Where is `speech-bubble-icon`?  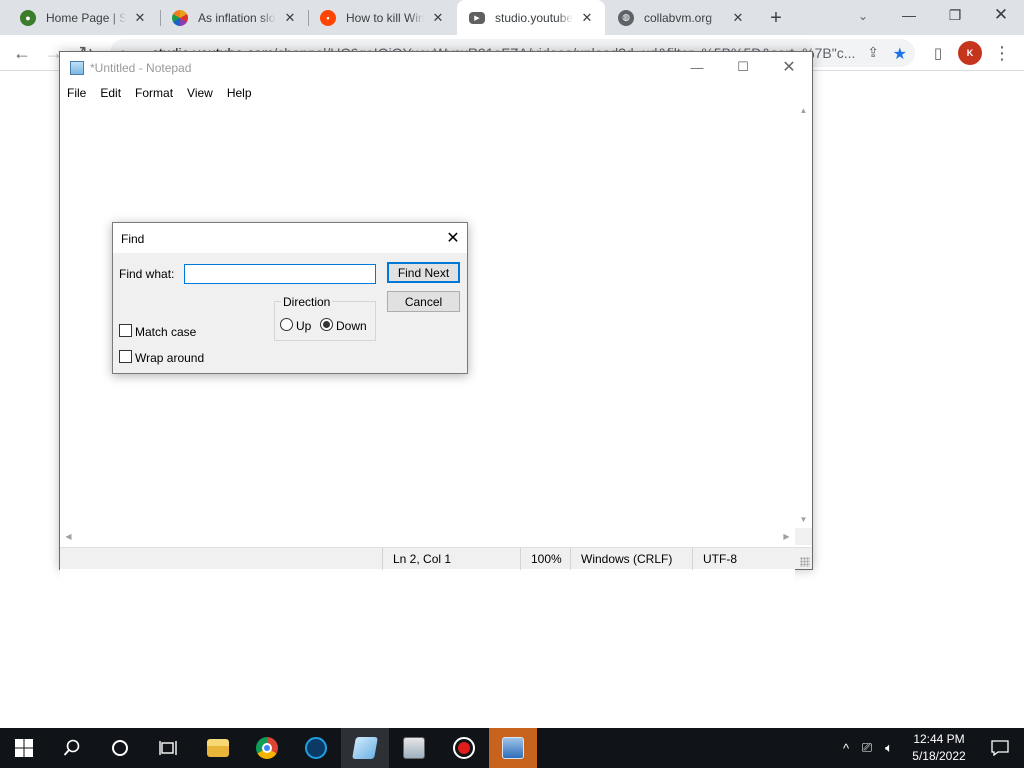 speech-bubble-icon is located at coordinates (1000, 748).